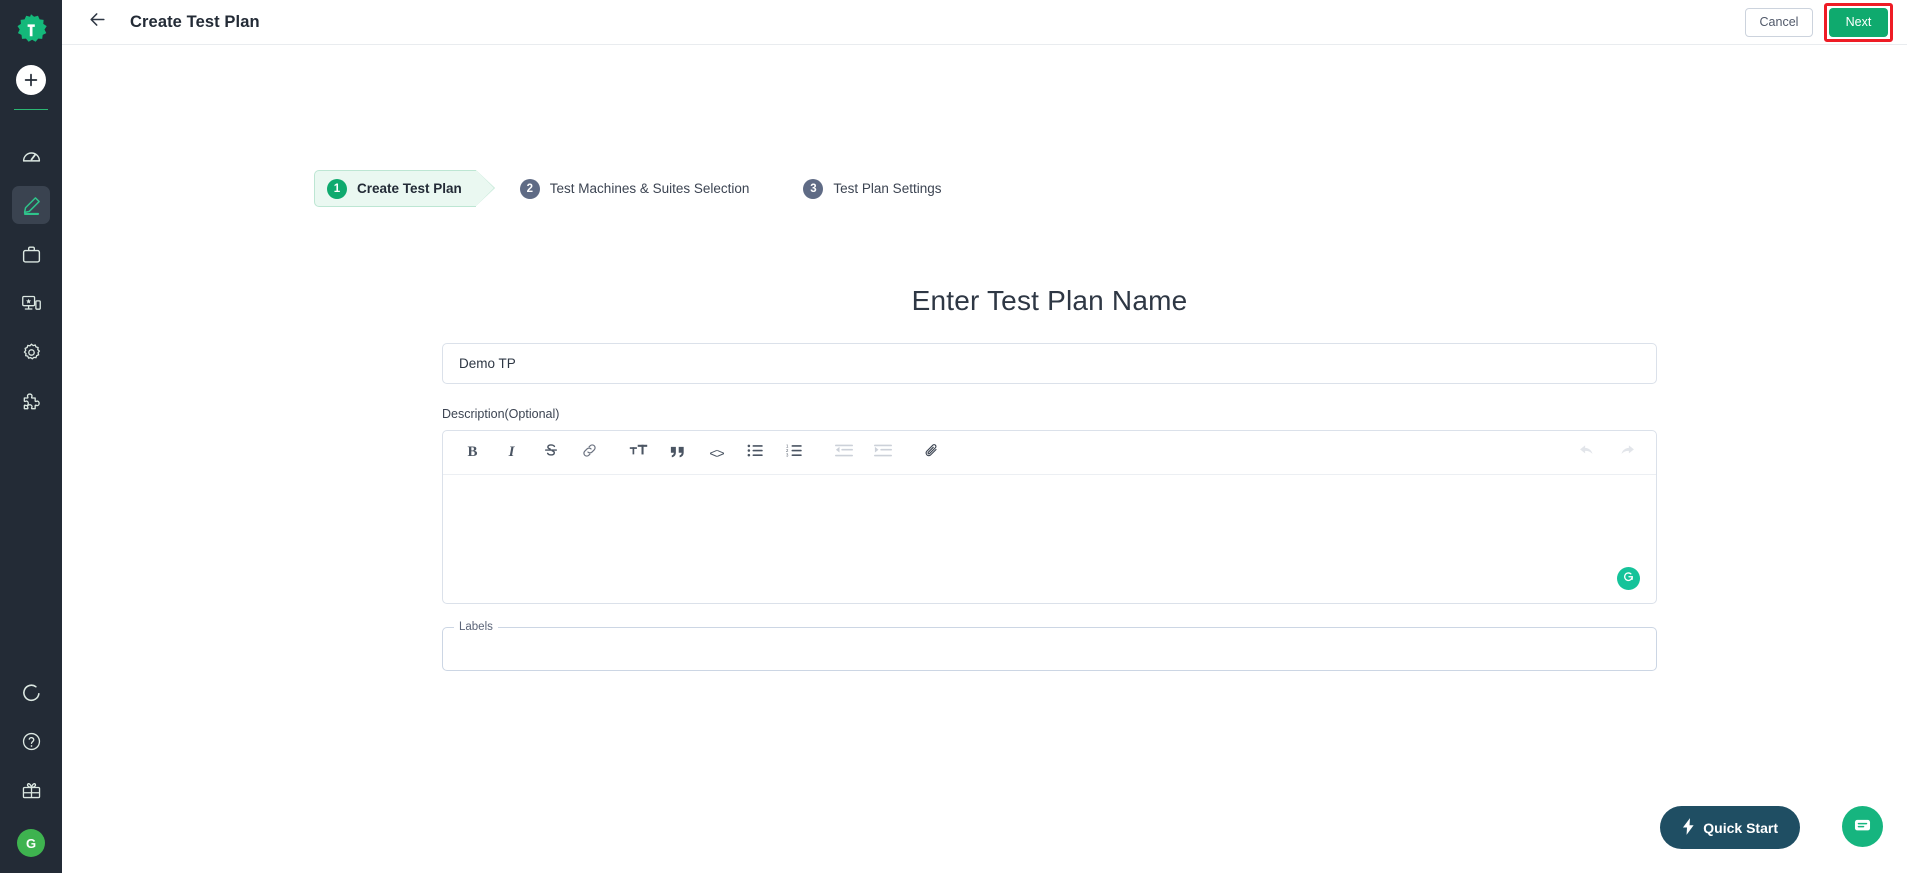  I want to click on briefcase-icon, so click(31, 254).